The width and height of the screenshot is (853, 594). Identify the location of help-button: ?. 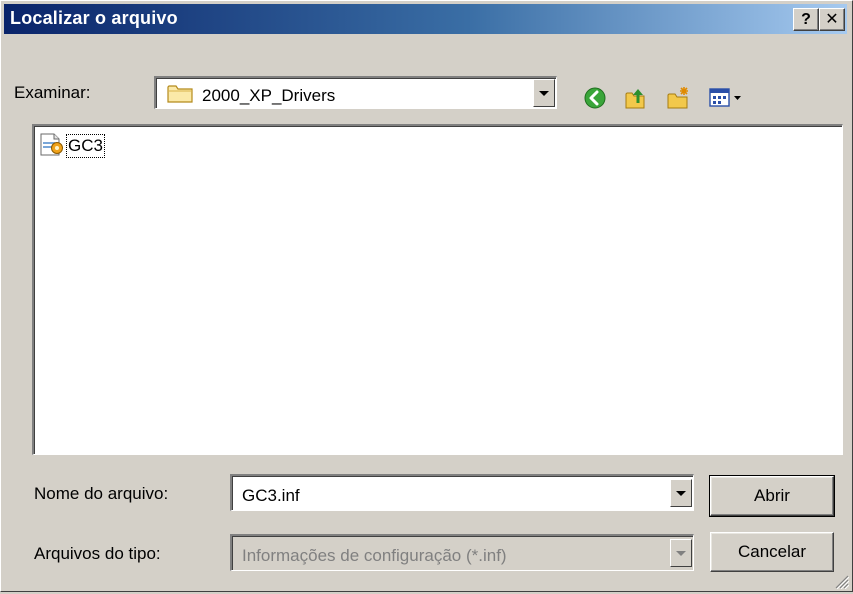
(806, 19).